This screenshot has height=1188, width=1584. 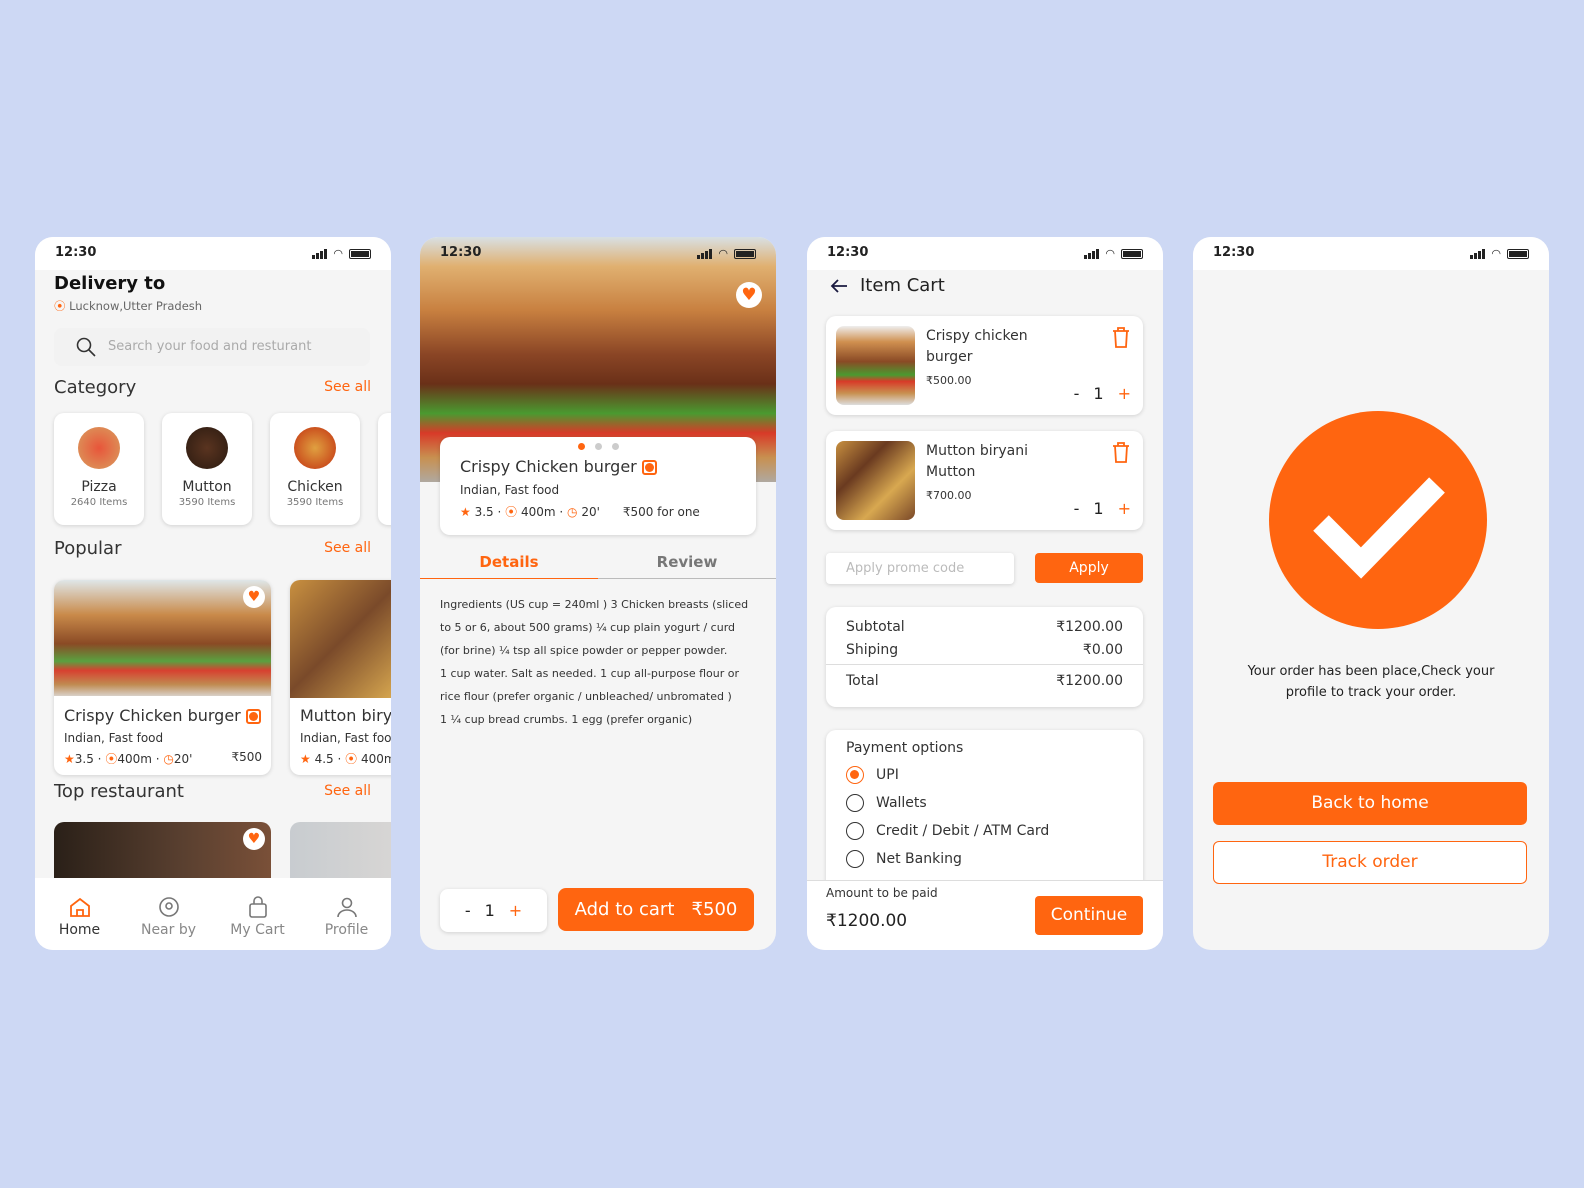 What do you see at coordinates (168, 907) in the screenshot?
I see `location-icon` at bounding box center [168, 907].